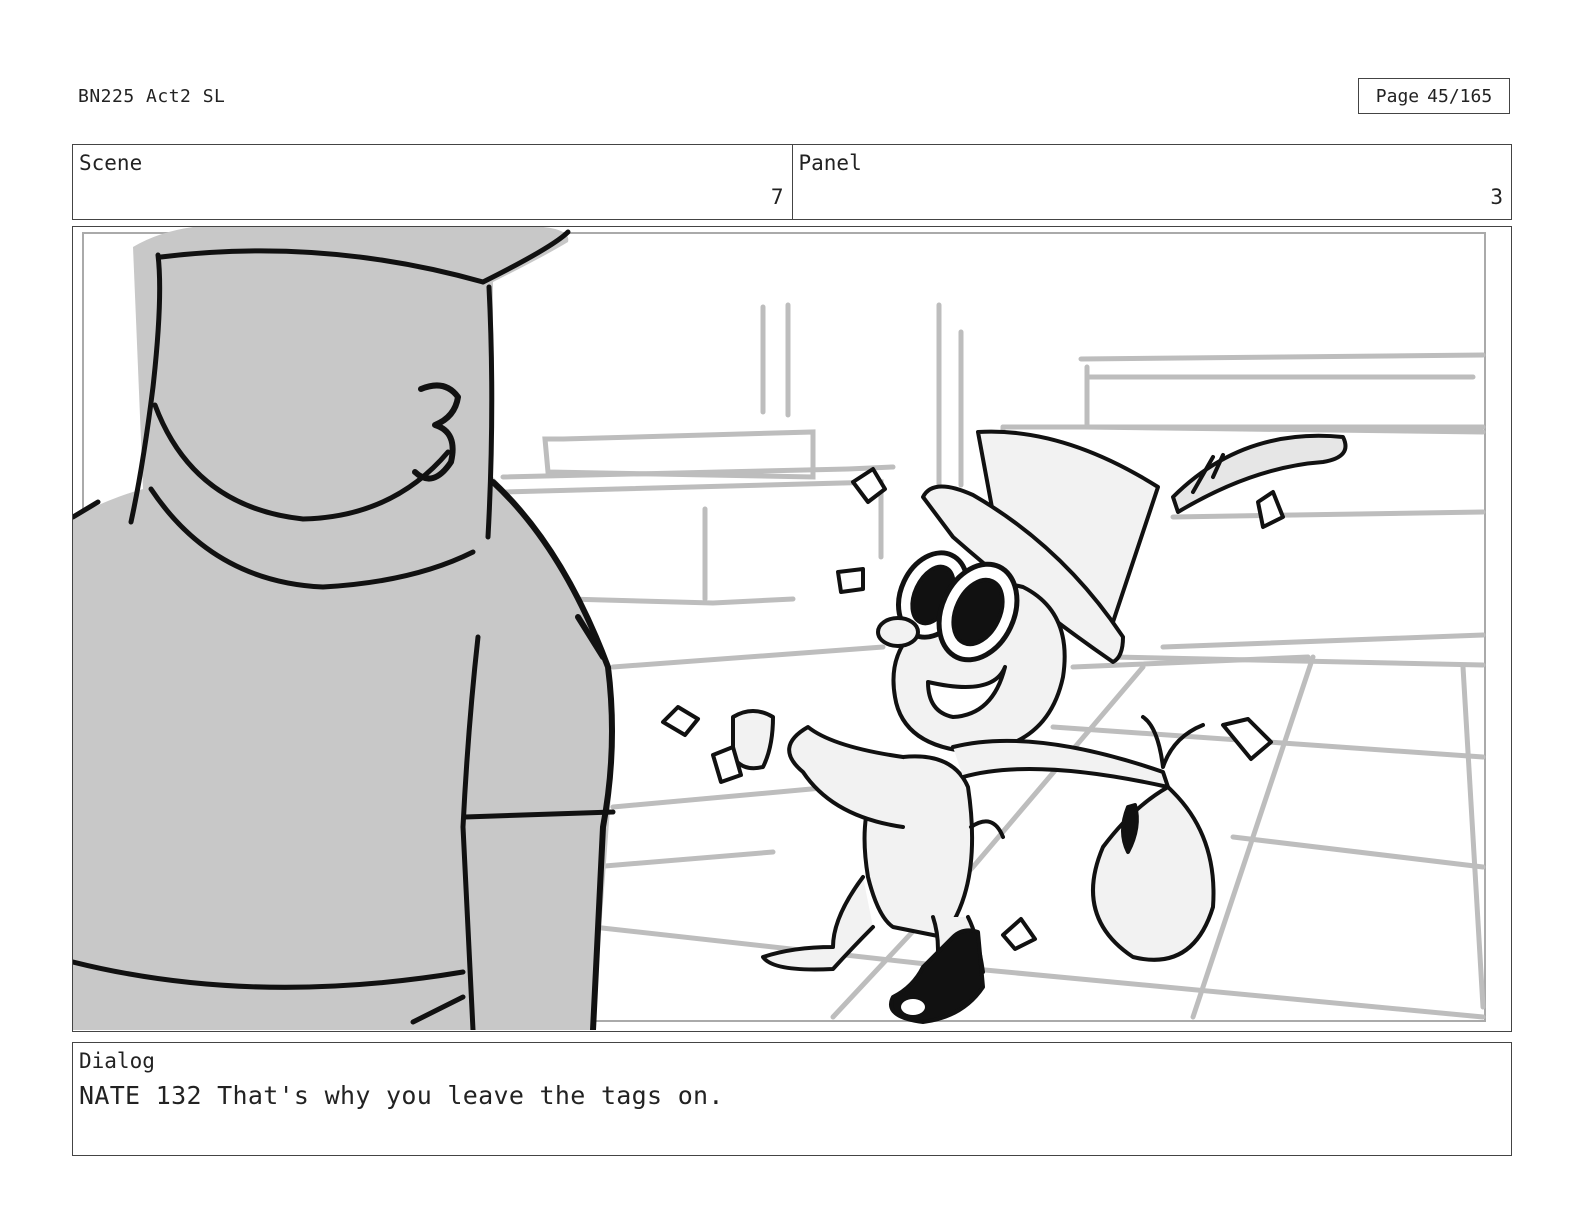  I want to click on scene-panel-row: Scene 7 Panel 3, so click(792, 182).